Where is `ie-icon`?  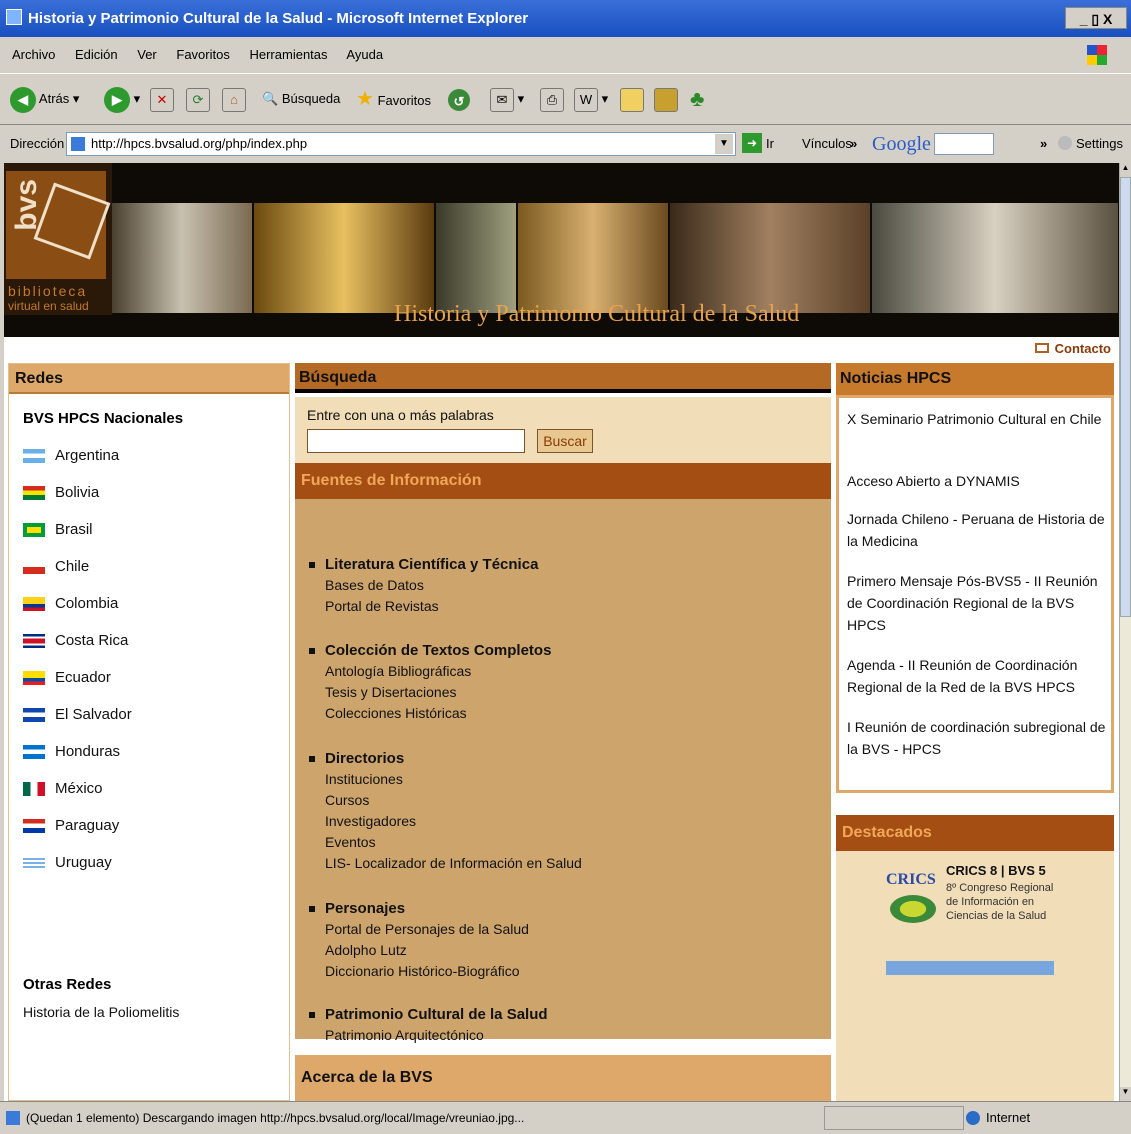 ie-icon is located at coordinates (14, 17).